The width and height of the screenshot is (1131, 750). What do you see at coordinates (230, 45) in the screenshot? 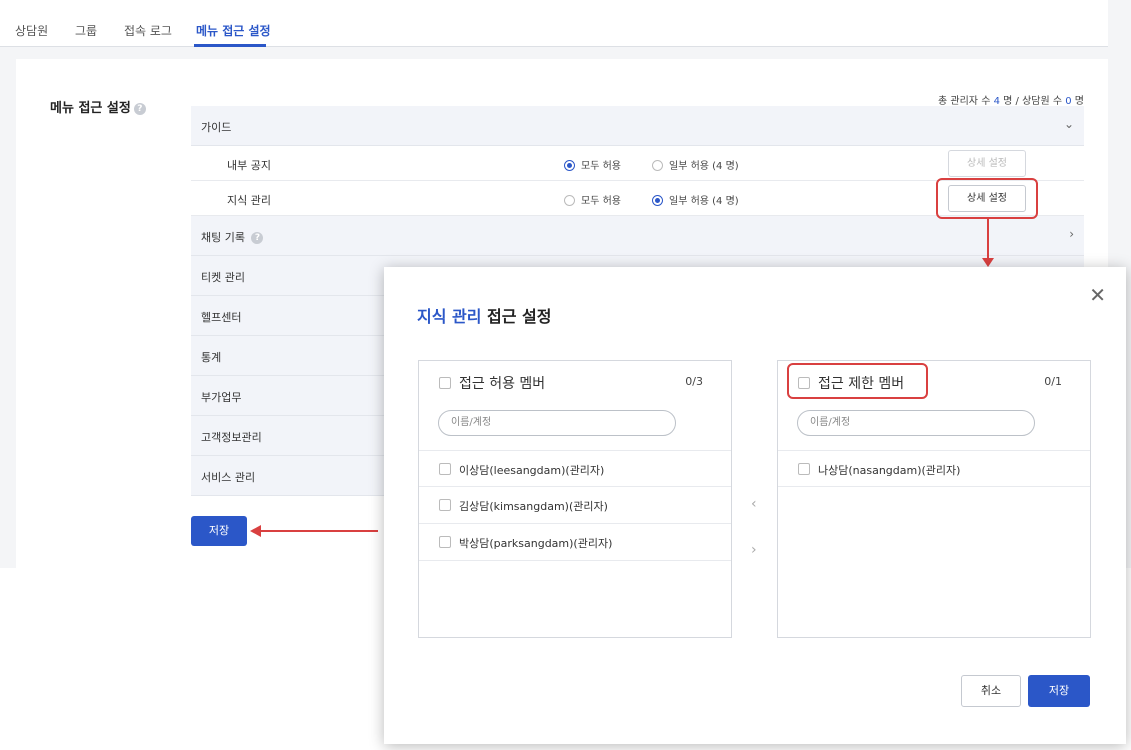
I see `active-tab-indicator` at bounding box center [230, 45].